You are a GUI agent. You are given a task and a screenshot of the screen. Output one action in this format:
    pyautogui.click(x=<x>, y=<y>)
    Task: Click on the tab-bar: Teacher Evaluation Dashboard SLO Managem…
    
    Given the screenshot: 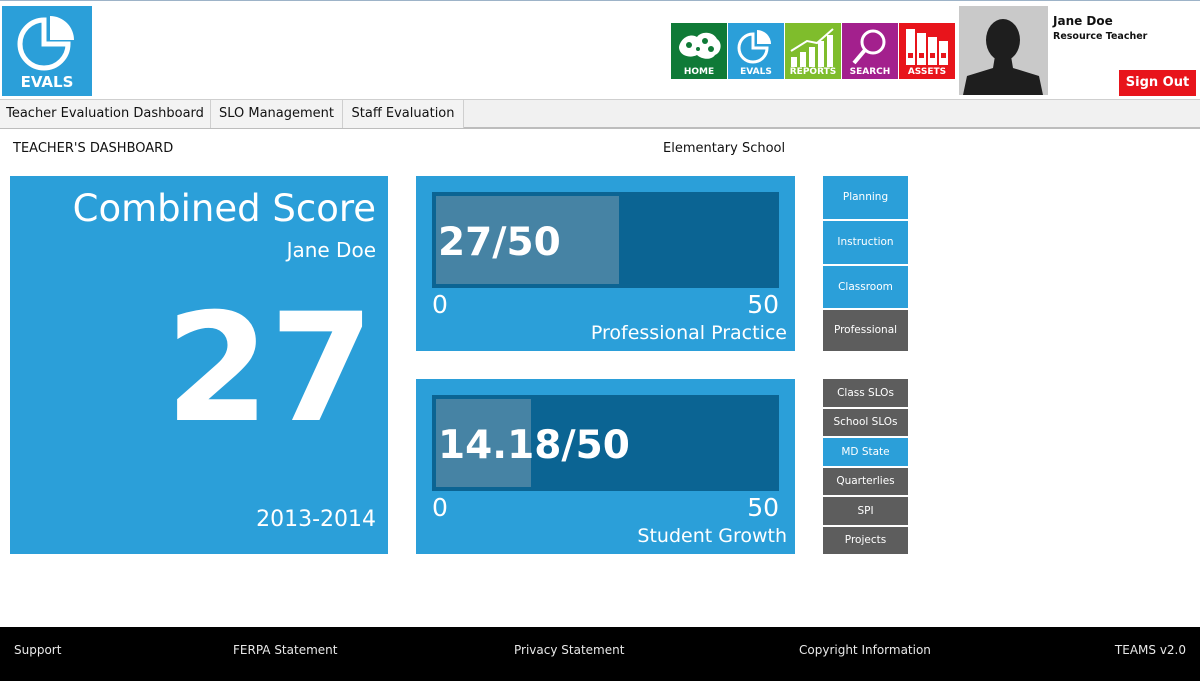 What is the action you would take?
    pyautogui.click(x=600, y=114)
    